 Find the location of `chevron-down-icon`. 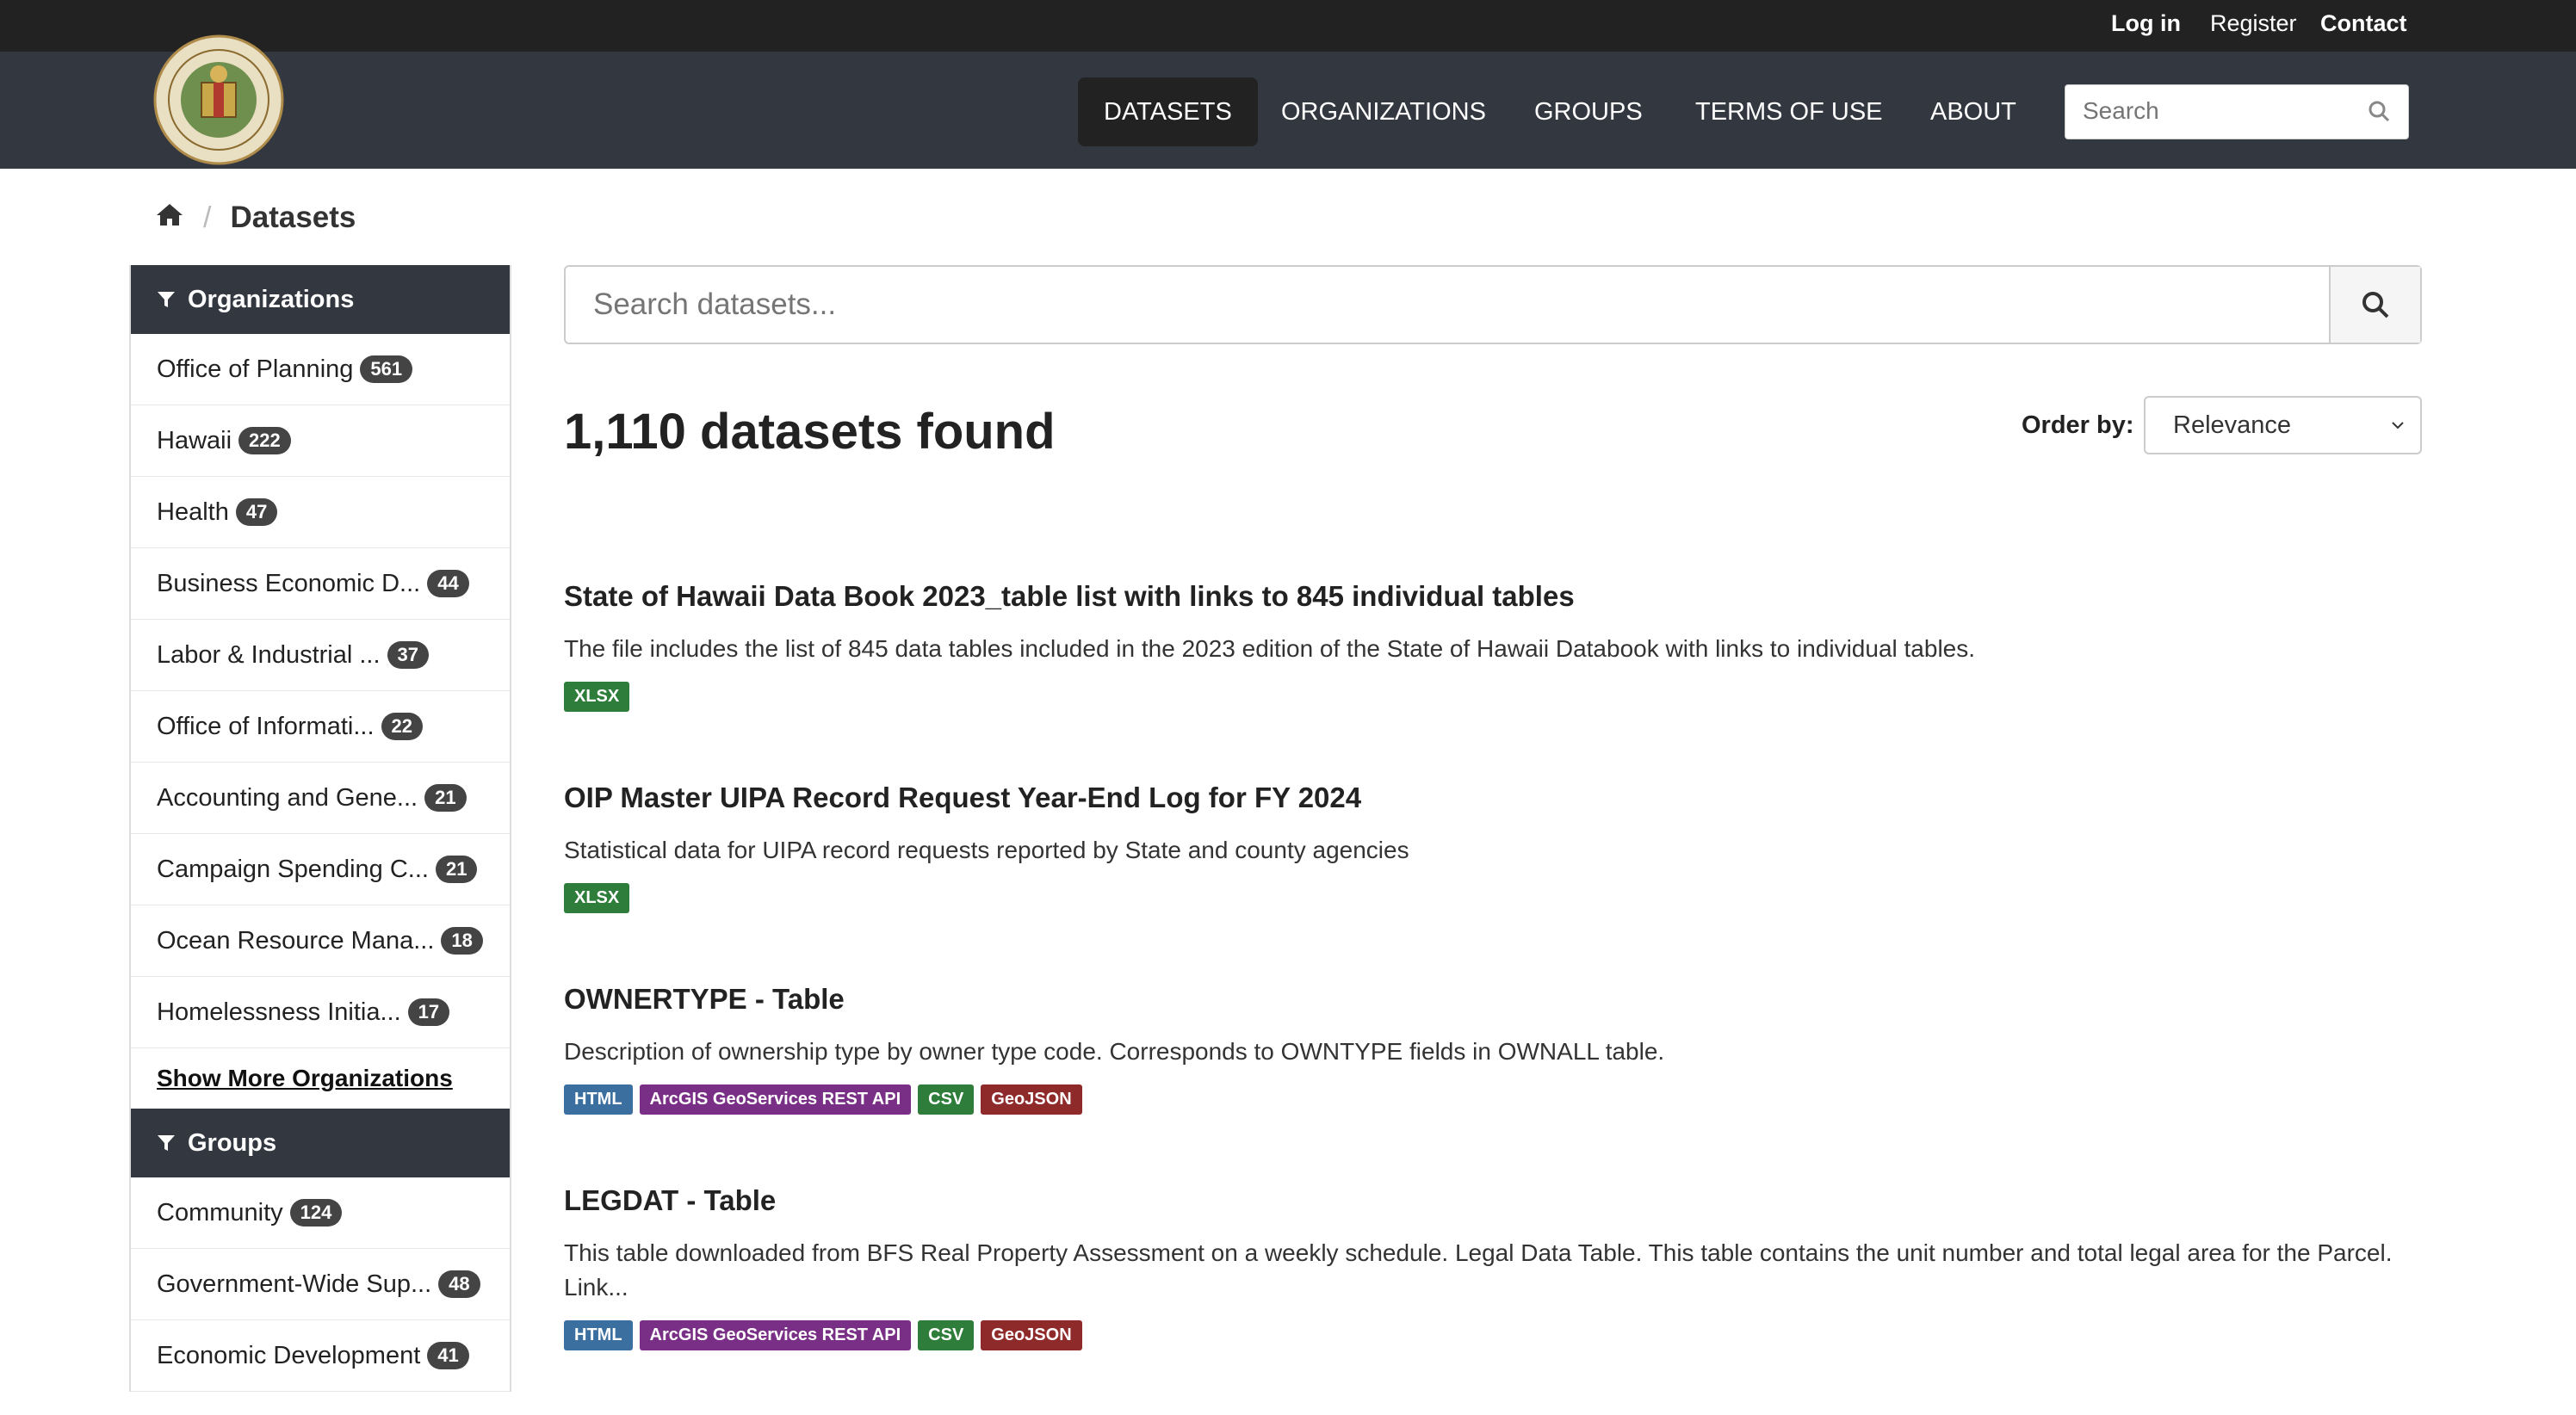

chevron-down-icon is located at coordinates (2398, 426).